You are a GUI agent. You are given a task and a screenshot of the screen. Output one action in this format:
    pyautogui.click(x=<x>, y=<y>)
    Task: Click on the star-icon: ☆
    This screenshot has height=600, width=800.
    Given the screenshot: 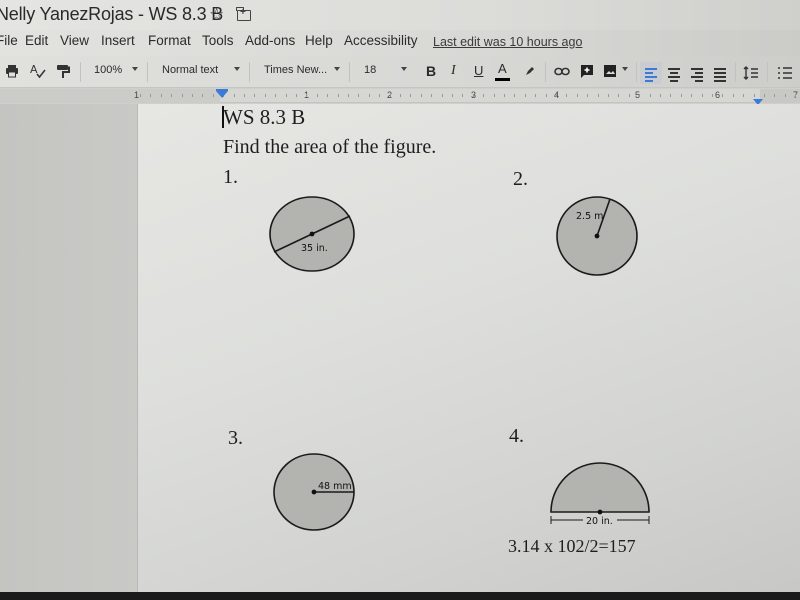 What is the action you would take?
    pyautogui.click(x=216, y=15)
    